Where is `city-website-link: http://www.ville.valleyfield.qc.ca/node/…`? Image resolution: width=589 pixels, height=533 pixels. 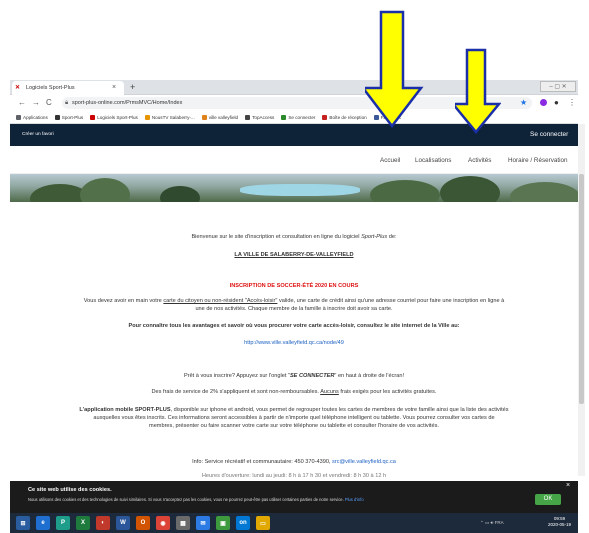
city-website-link: http://www.ville.valleyfield.qc.ca/node/… is located at coordinates (294, 343).